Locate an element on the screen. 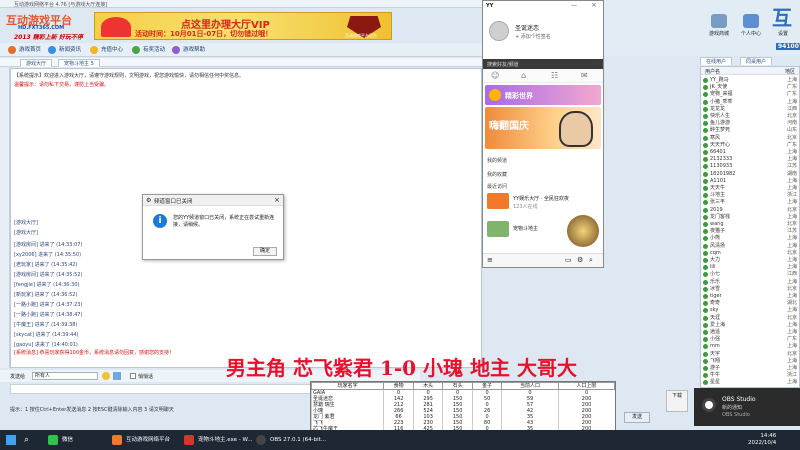  user-row: 醉生梦死 山东 is located at coordinates (751, 130).